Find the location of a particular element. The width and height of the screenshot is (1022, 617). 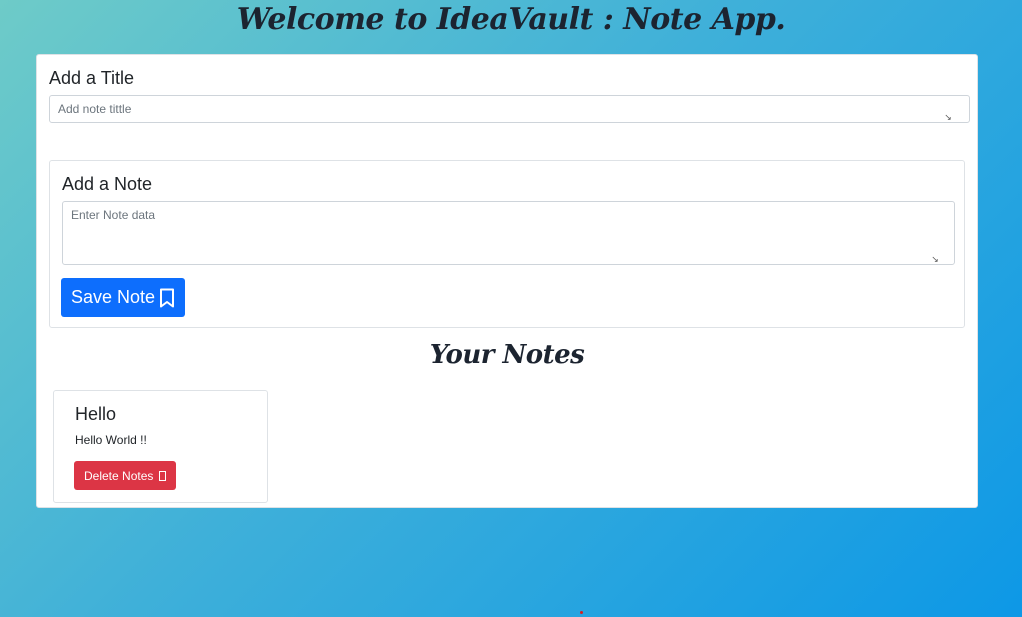

note-card-title: Hello is located at coordinates (96, 414).